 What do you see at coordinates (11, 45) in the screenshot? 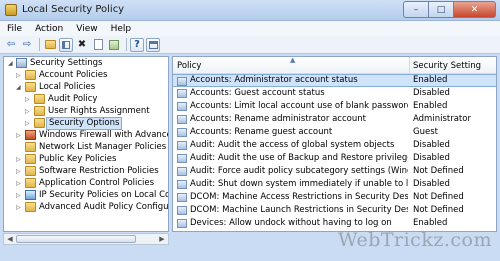
I see `back-arrow-icon: ⇦` at bounding box center [11, 45].